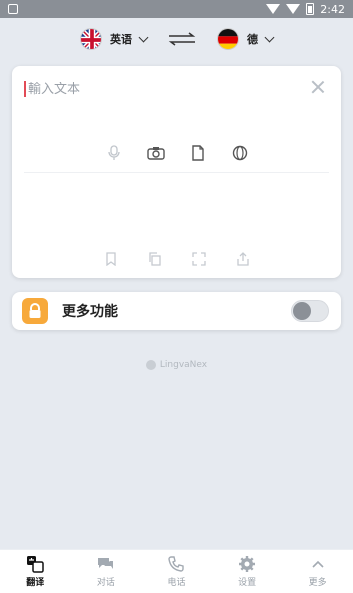 The width and height of the screenshot is (353, 593). I want to click on fullscreen-icon, so click(199, 259).